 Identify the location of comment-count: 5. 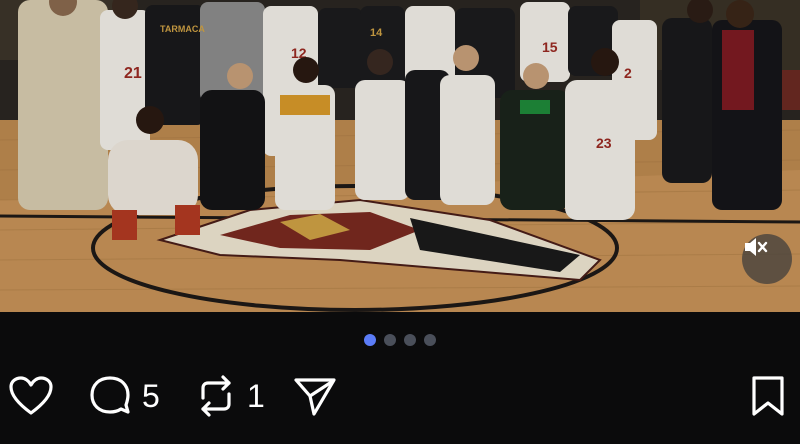
(151, 396).